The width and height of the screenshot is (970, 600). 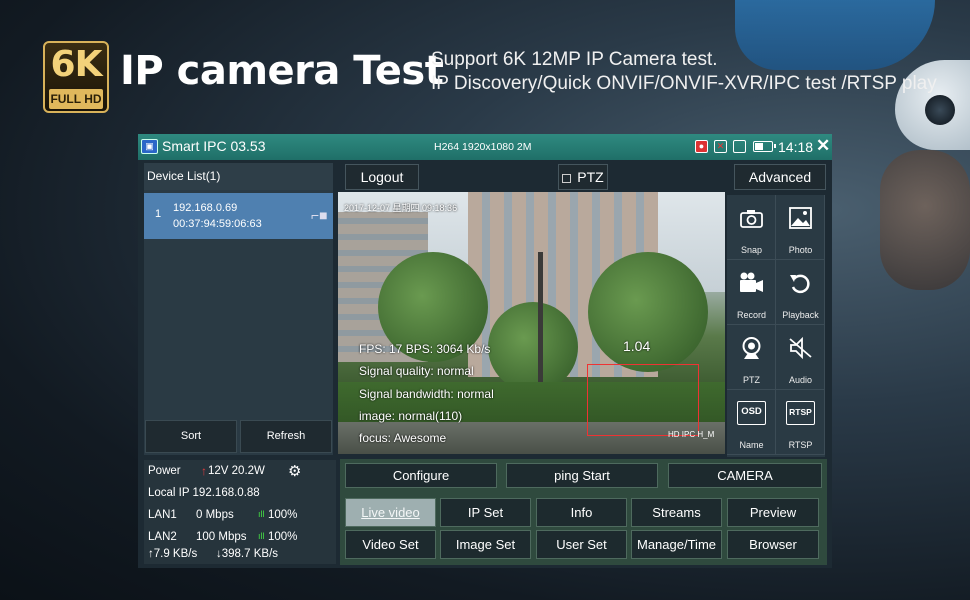 I want to click on zoom-region, so click(x=643, y=400).